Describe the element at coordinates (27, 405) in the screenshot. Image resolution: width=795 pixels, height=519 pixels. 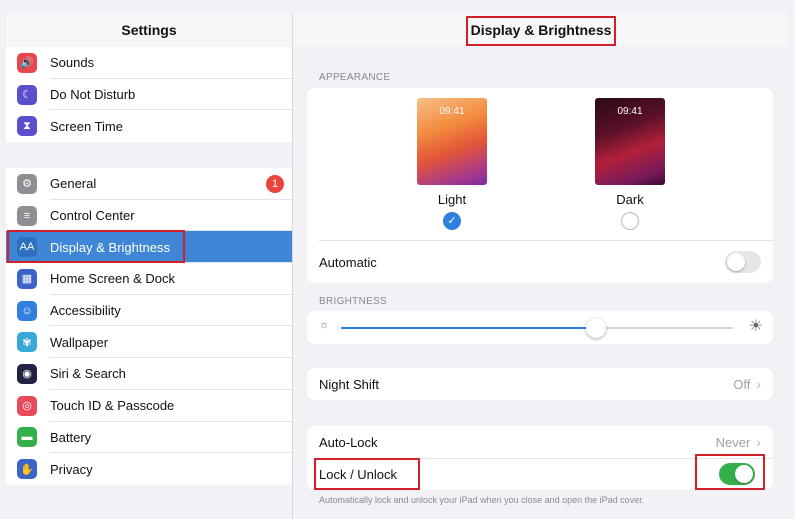
I see `fingerprint-icon: ◎` at that location.